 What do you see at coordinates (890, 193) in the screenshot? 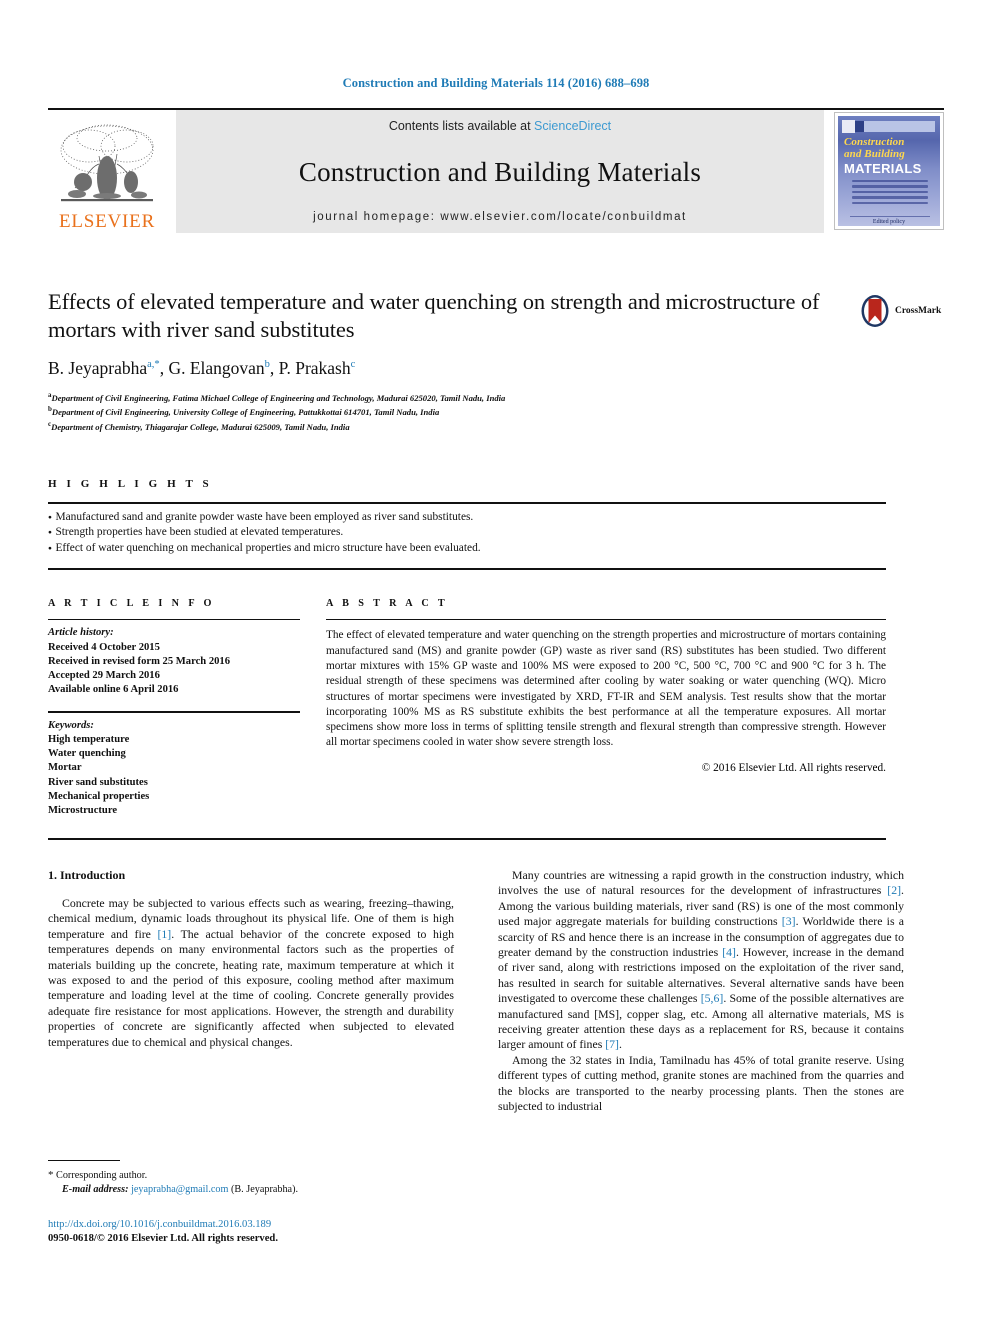
I see `cover-blurb-lines` at bounding box center [890, 193].